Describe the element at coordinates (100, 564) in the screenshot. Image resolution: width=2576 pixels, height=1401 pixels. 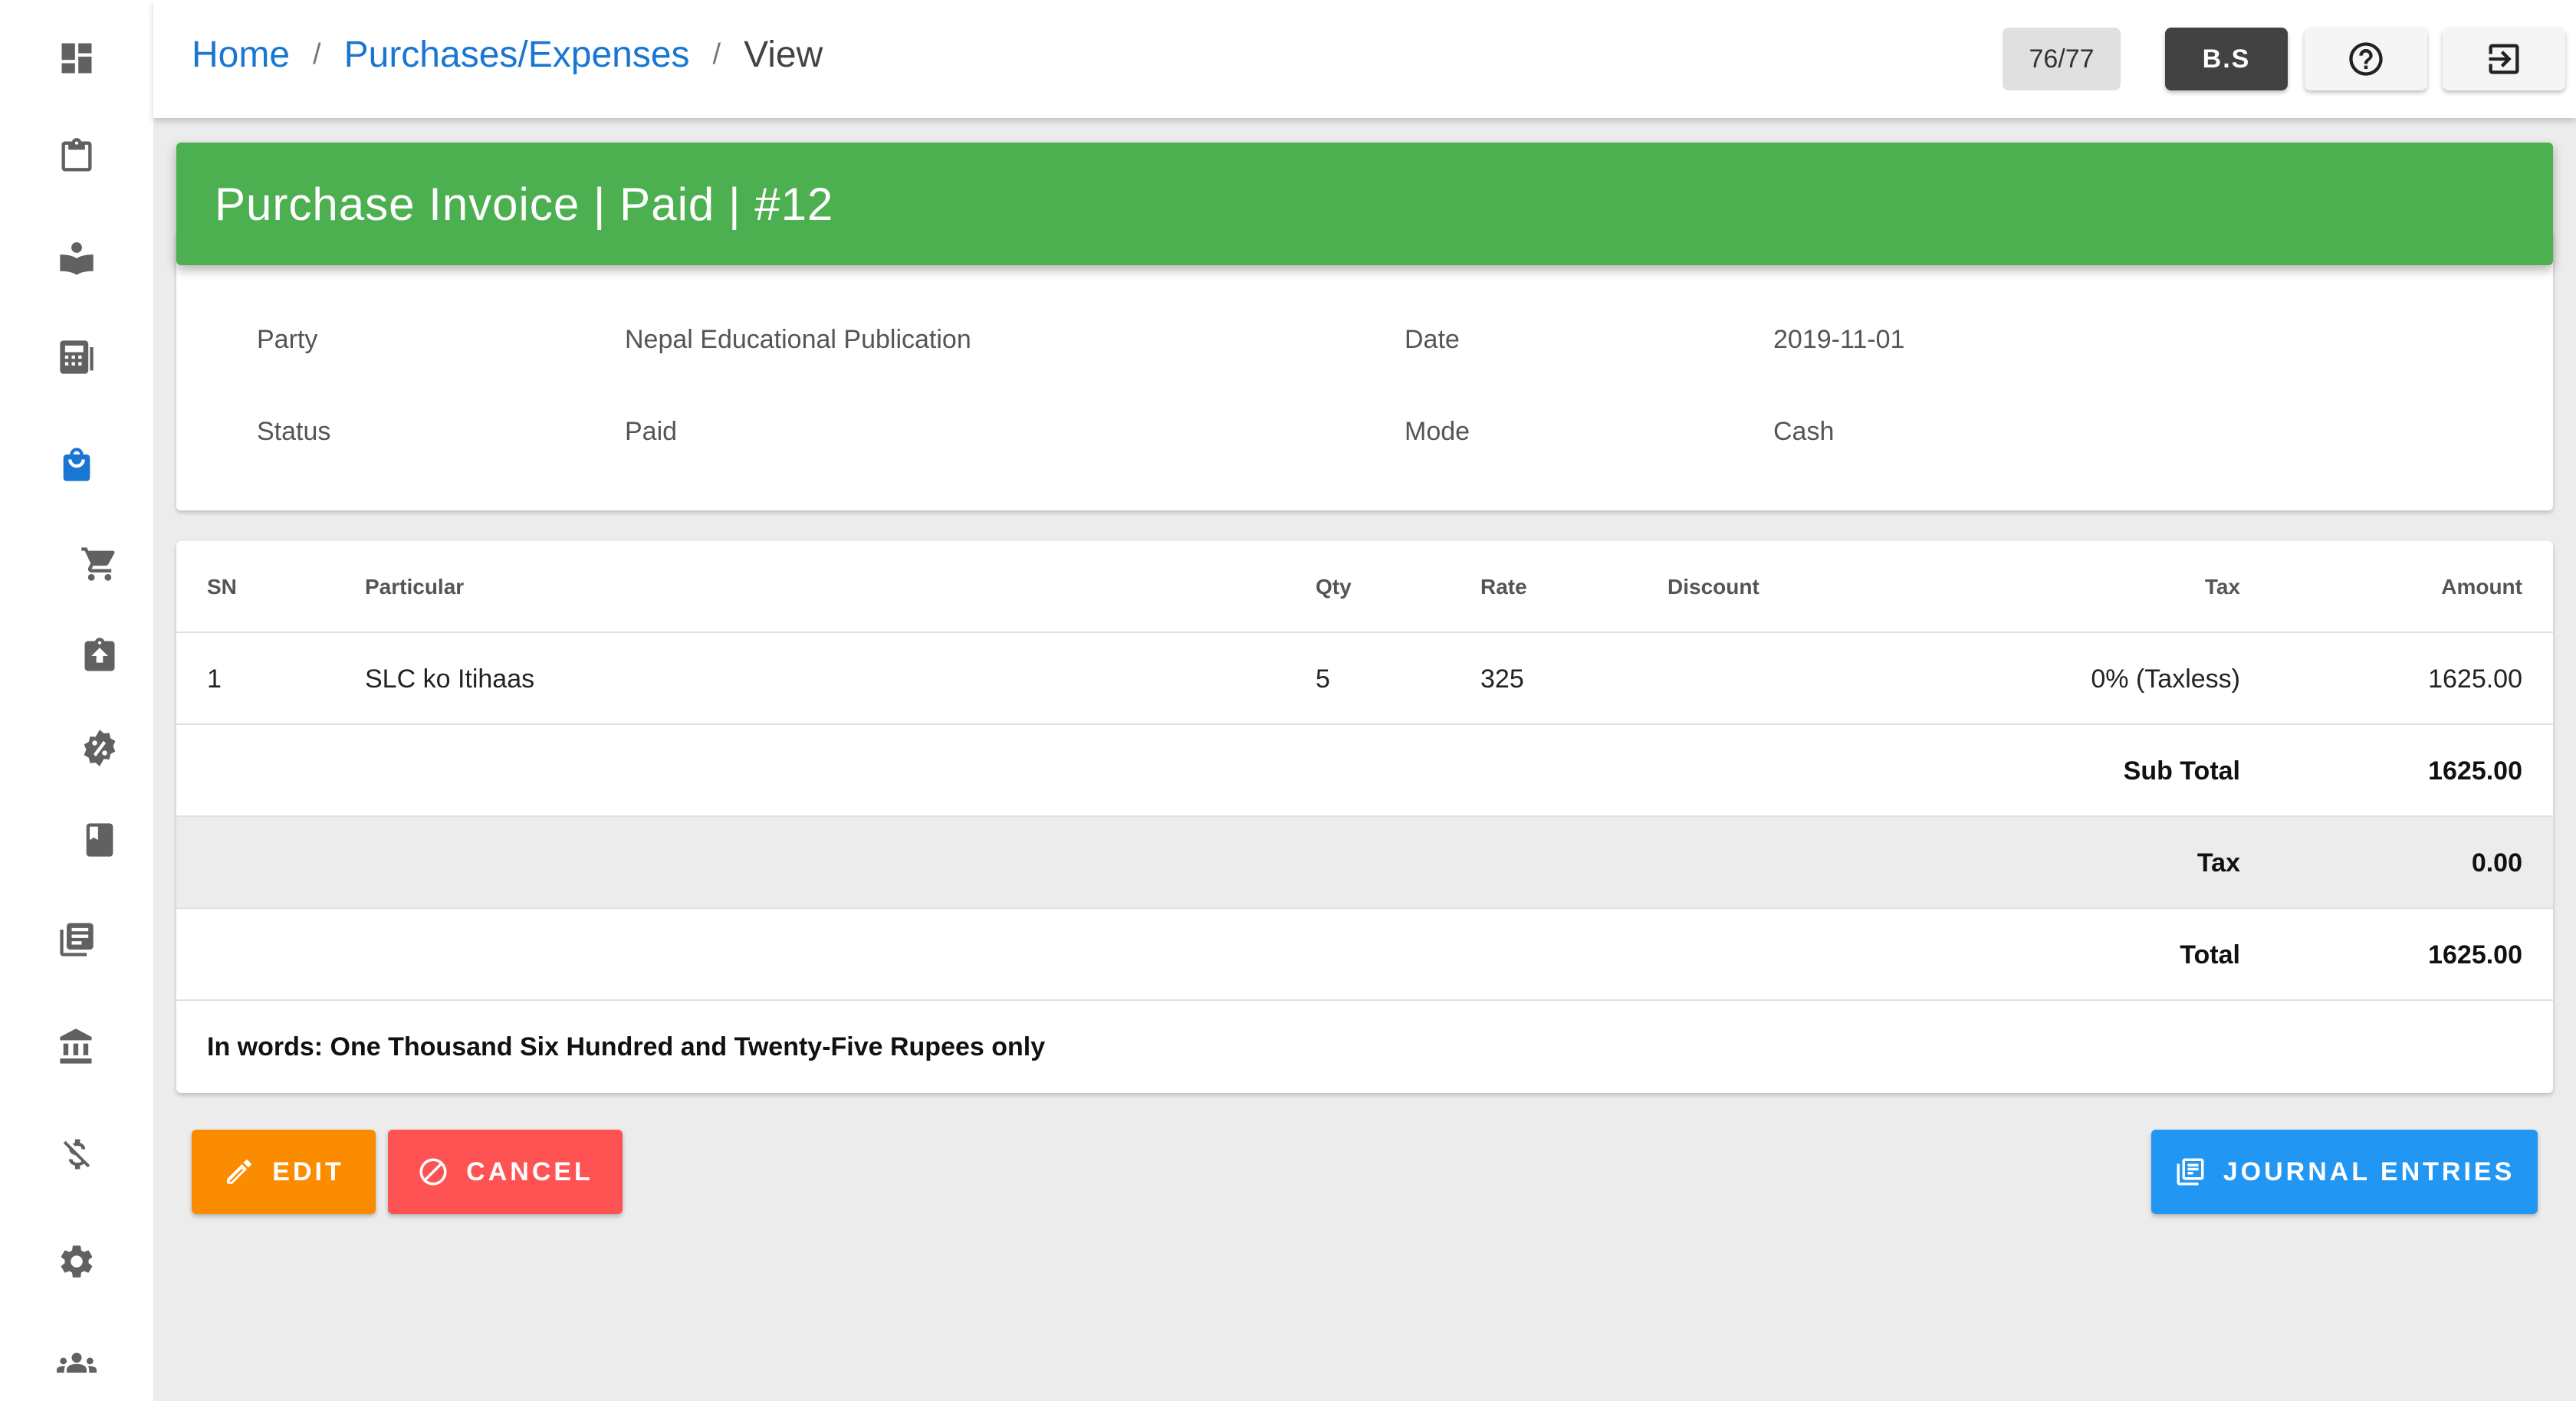
I see `cart-icon` at that location.